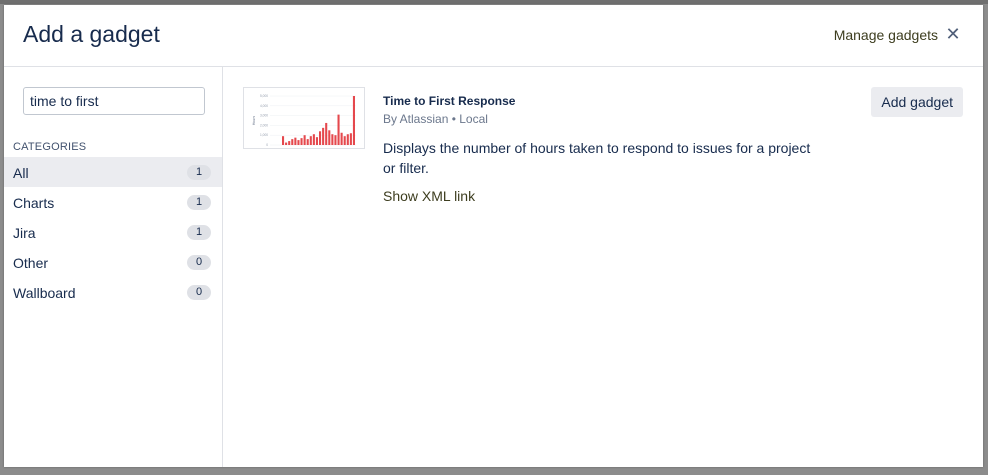 This screenshot has height=475, width=988. What do you see at coordinates (254, 121) in the screenshot?
I see `thumbnail-y-label: Hours` at bounding box center [254, 121].